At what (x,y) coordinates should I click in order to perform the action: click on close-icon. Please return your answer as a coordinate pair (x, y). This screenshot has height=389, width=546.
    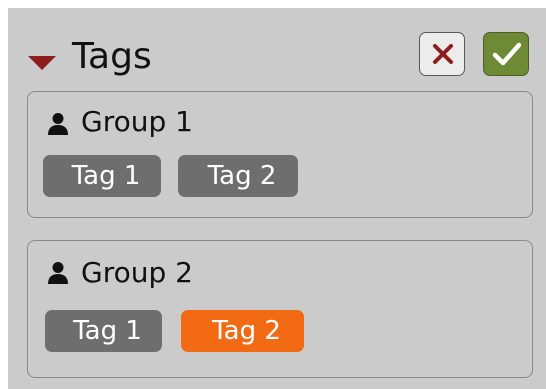
    Looking at the image, I should click on (443, 54).